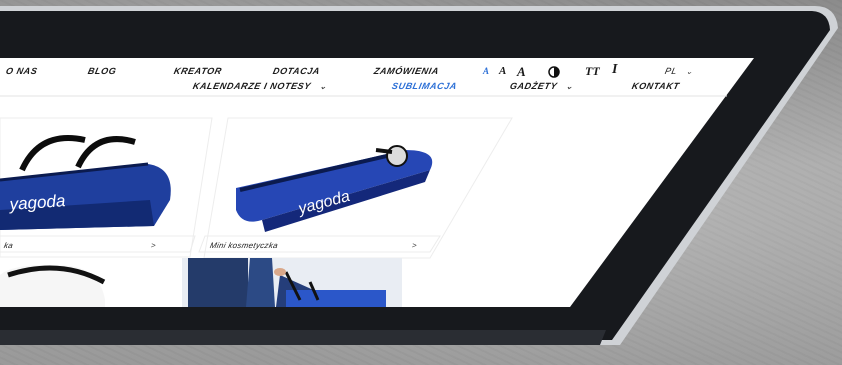 The width and height of the screenshot is (842, 365). I want to click on nav-item-kontakt: KONTAKT, so click(656, 86).